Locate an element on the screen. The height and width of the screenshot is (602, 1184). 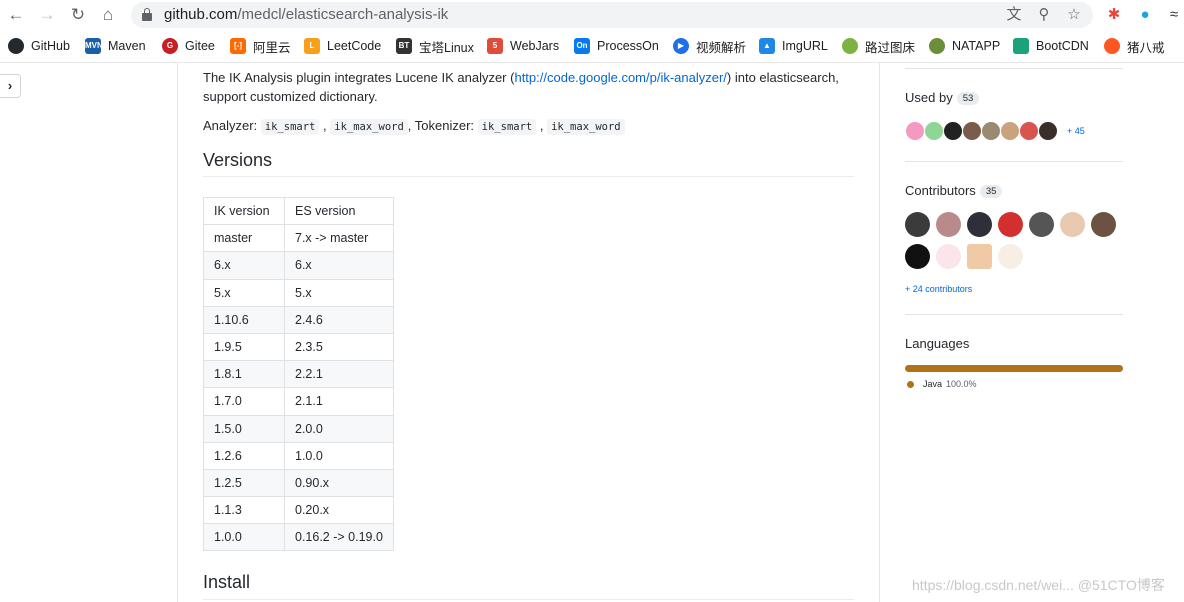
language-bar is located at coordinates (1014, 368).